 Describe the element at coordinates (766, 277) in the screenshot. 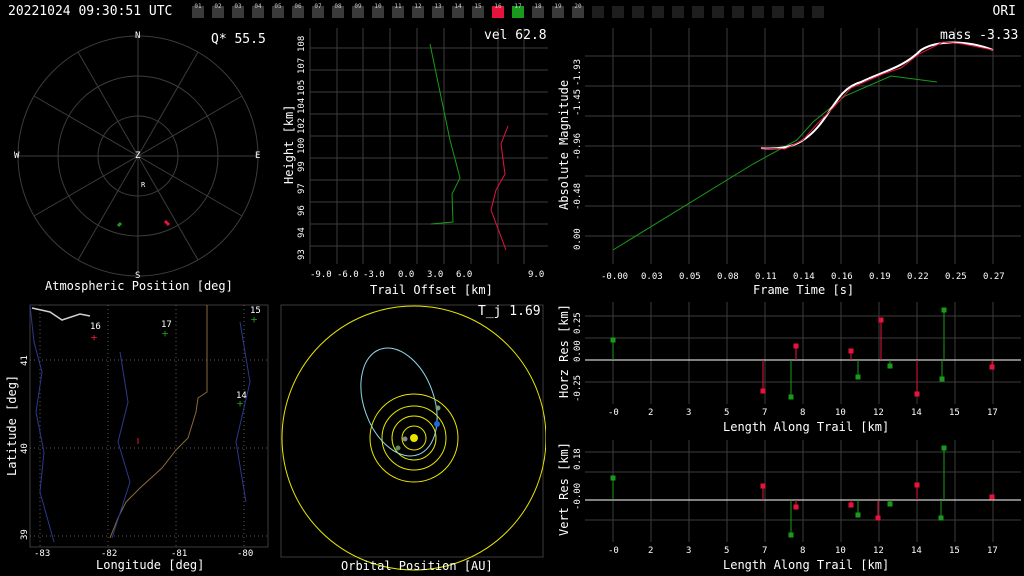

I see `mag-xtick: 0.11` at that location.